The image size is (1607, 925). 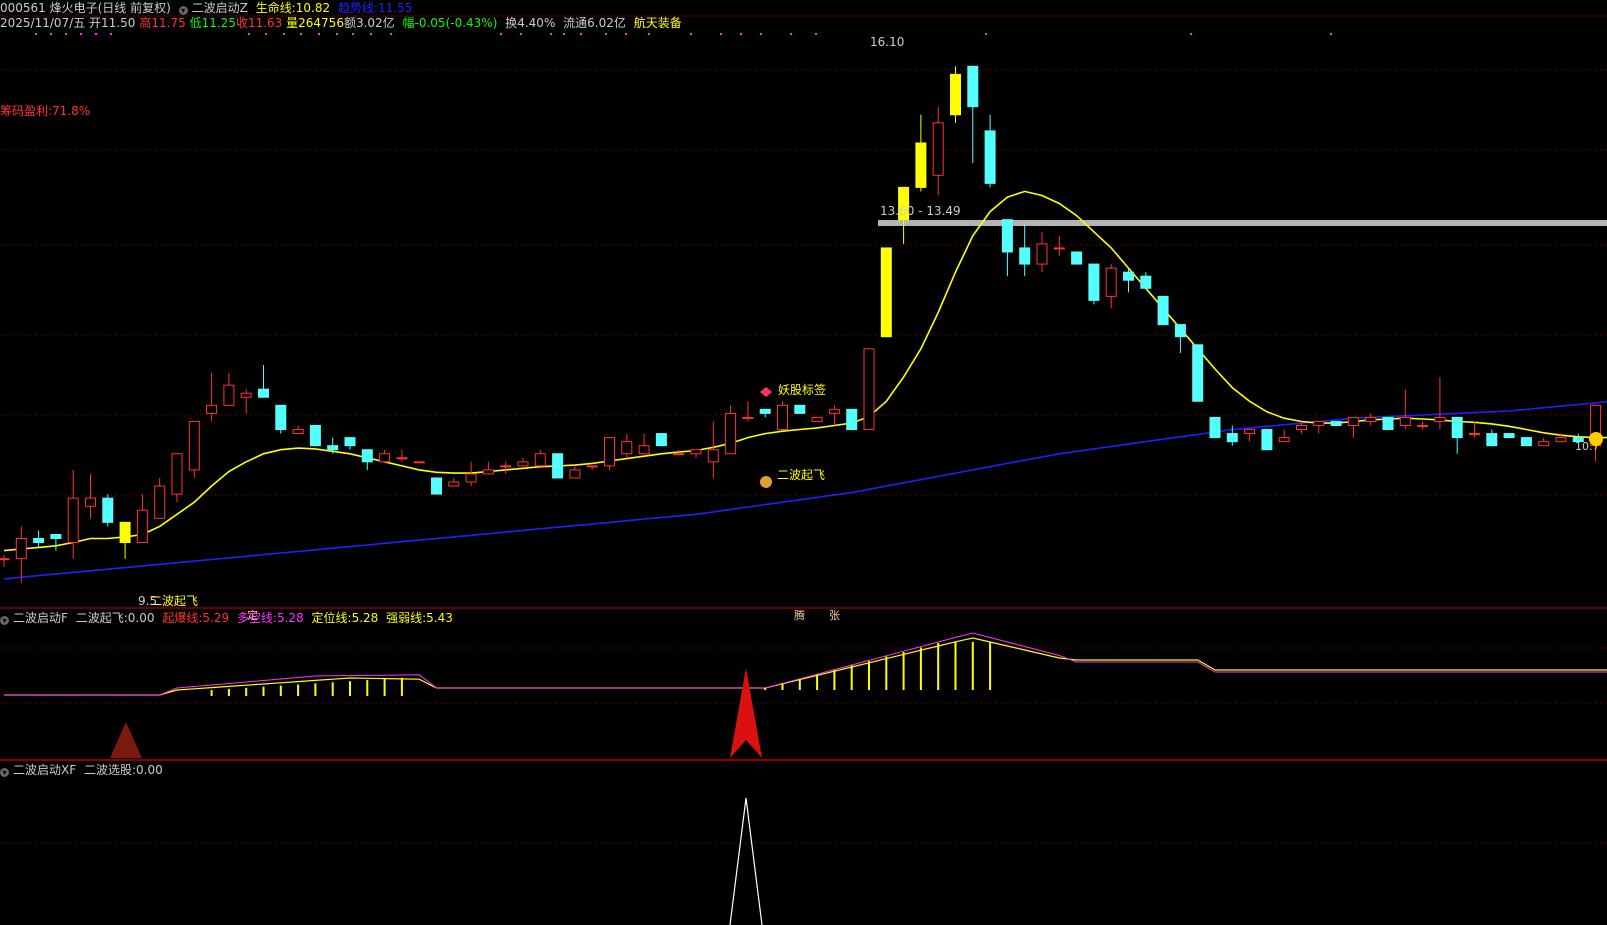 I want to click on life-line-label: 生命线:, so click(x=275, y=8).